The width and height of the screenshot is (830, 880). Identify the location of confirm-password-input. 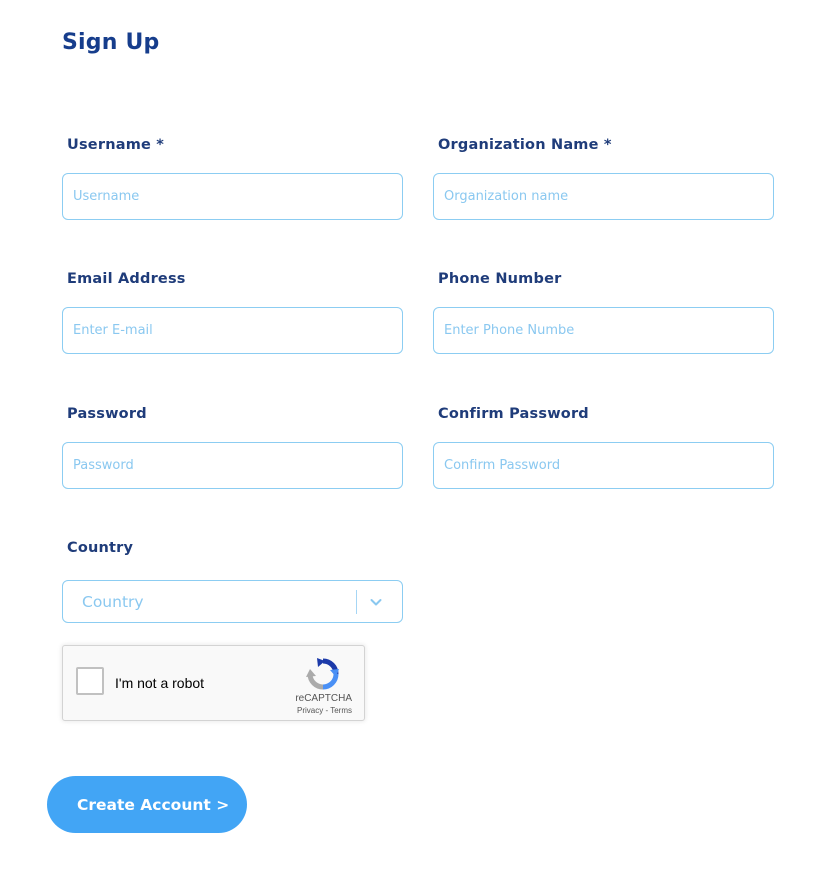
(603, 465).